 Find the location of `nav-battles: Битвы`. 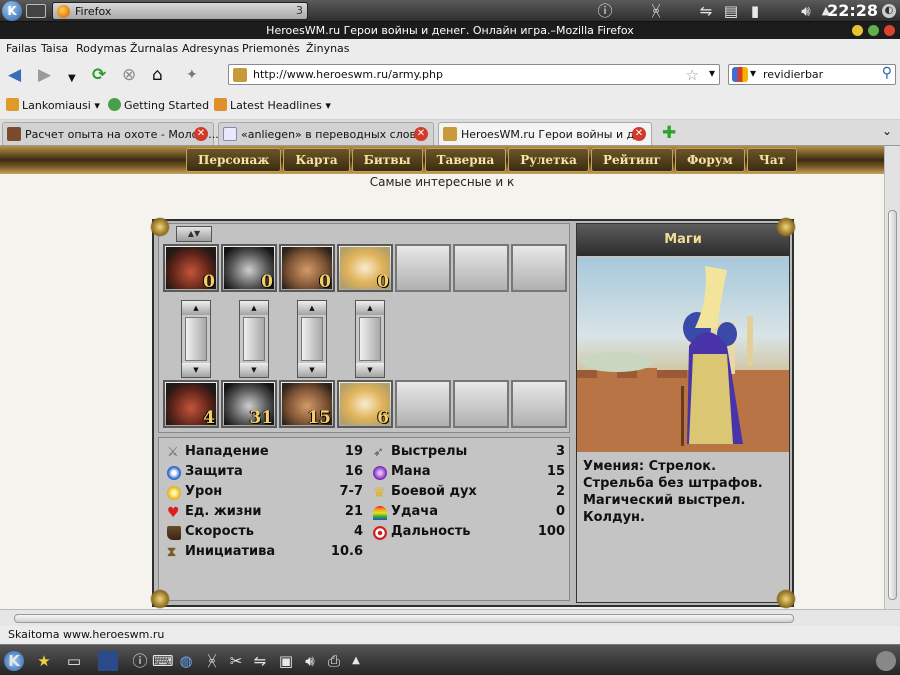

nav-battles: Битвы is located at coordinates (387, 160).